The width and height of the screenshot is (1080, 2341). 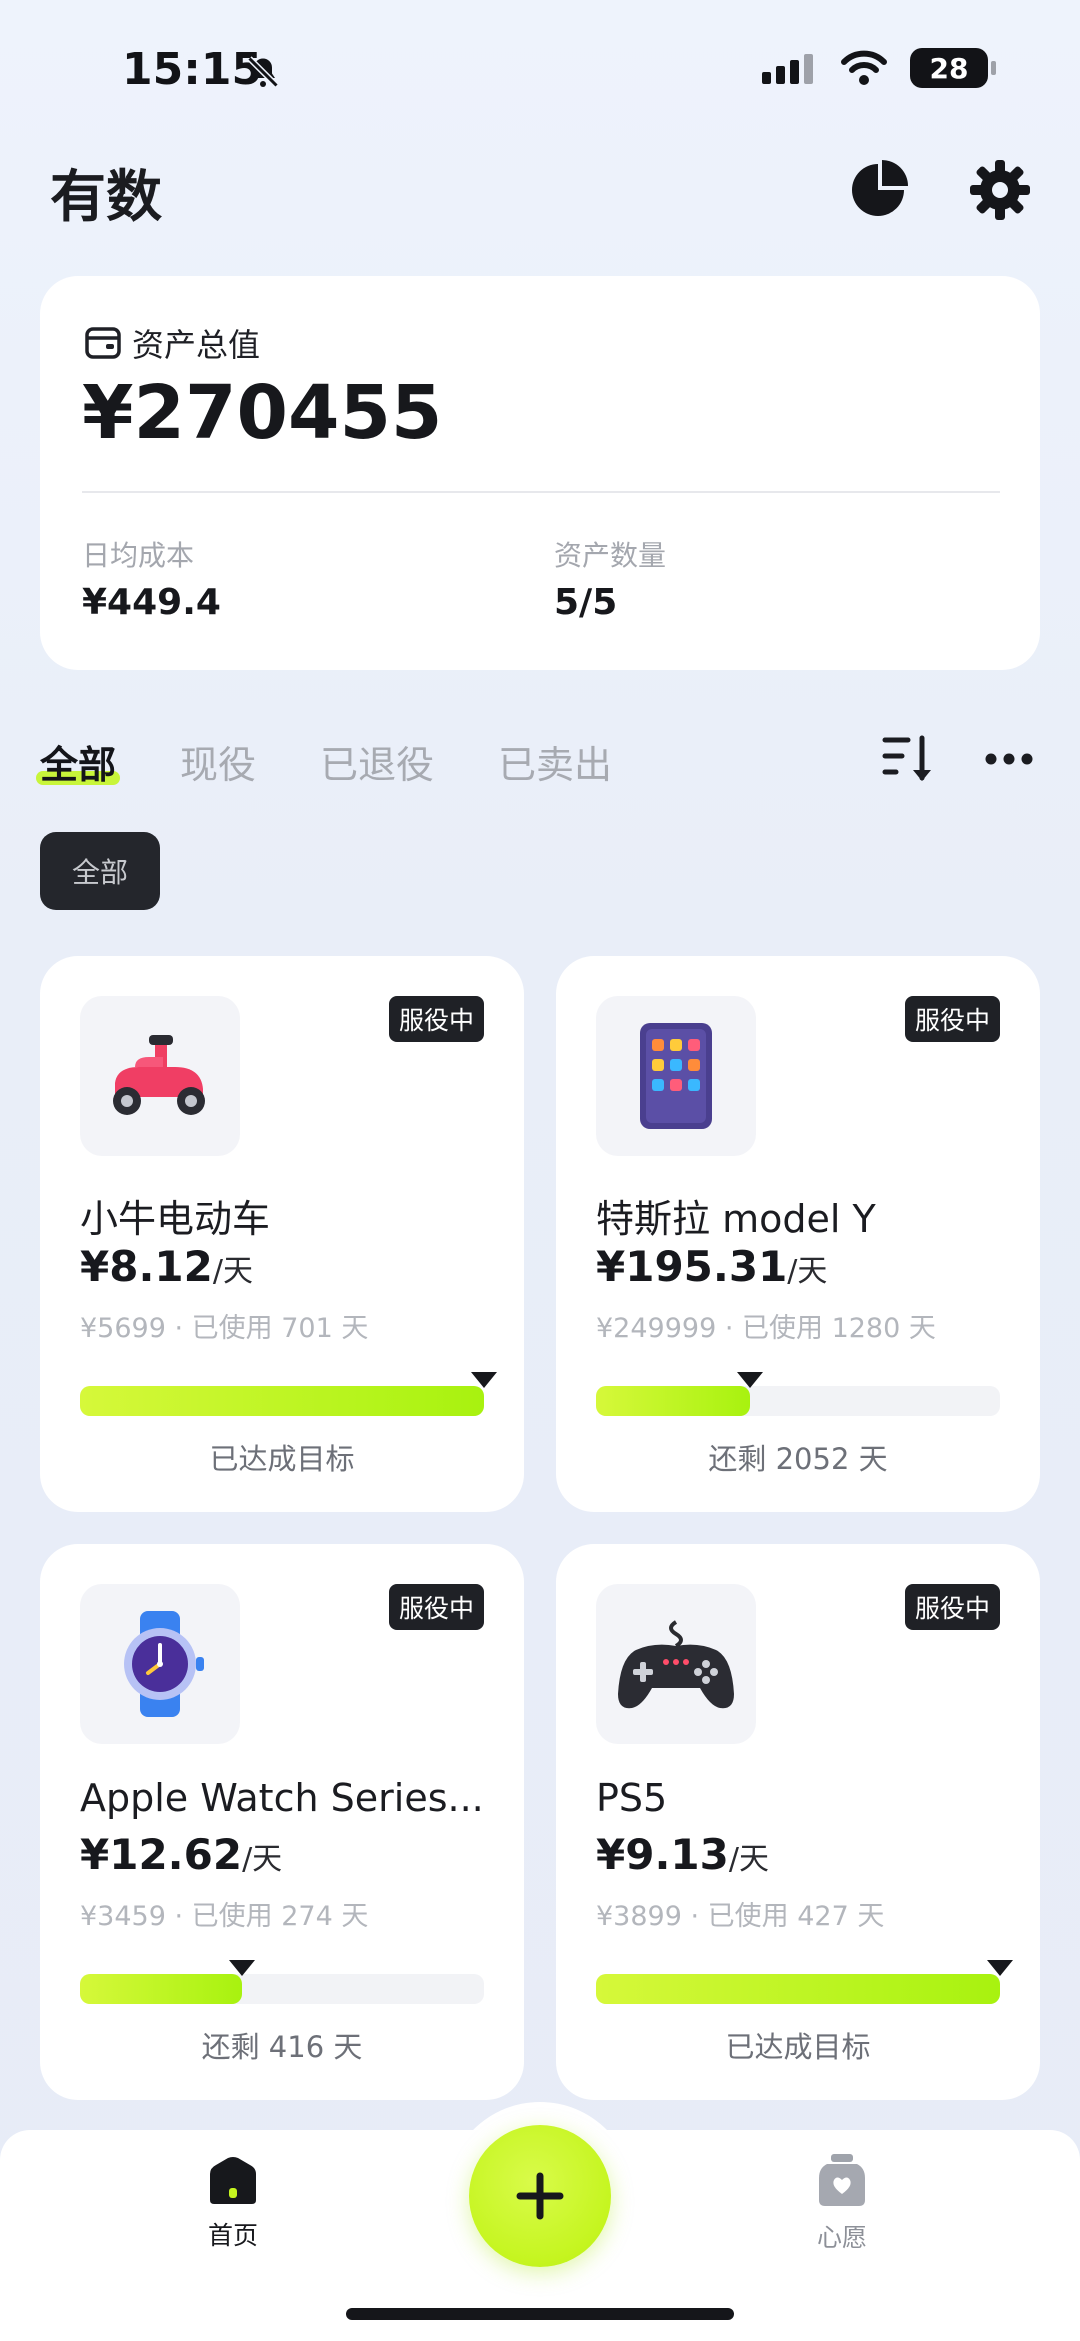 I want to click on total-assets-label-row: 资产总值, so click(x=172, y=343).